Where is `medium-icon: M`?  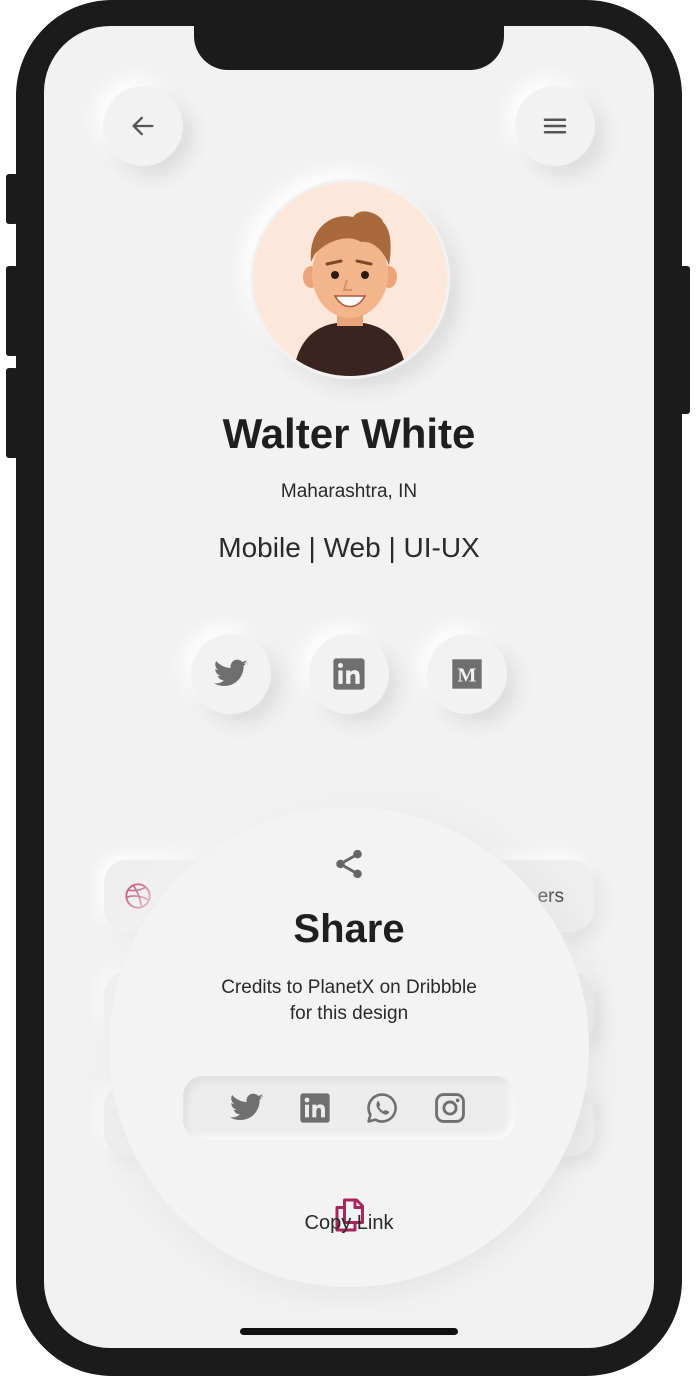
medium-icon: M is located at coordinates (467, 674).